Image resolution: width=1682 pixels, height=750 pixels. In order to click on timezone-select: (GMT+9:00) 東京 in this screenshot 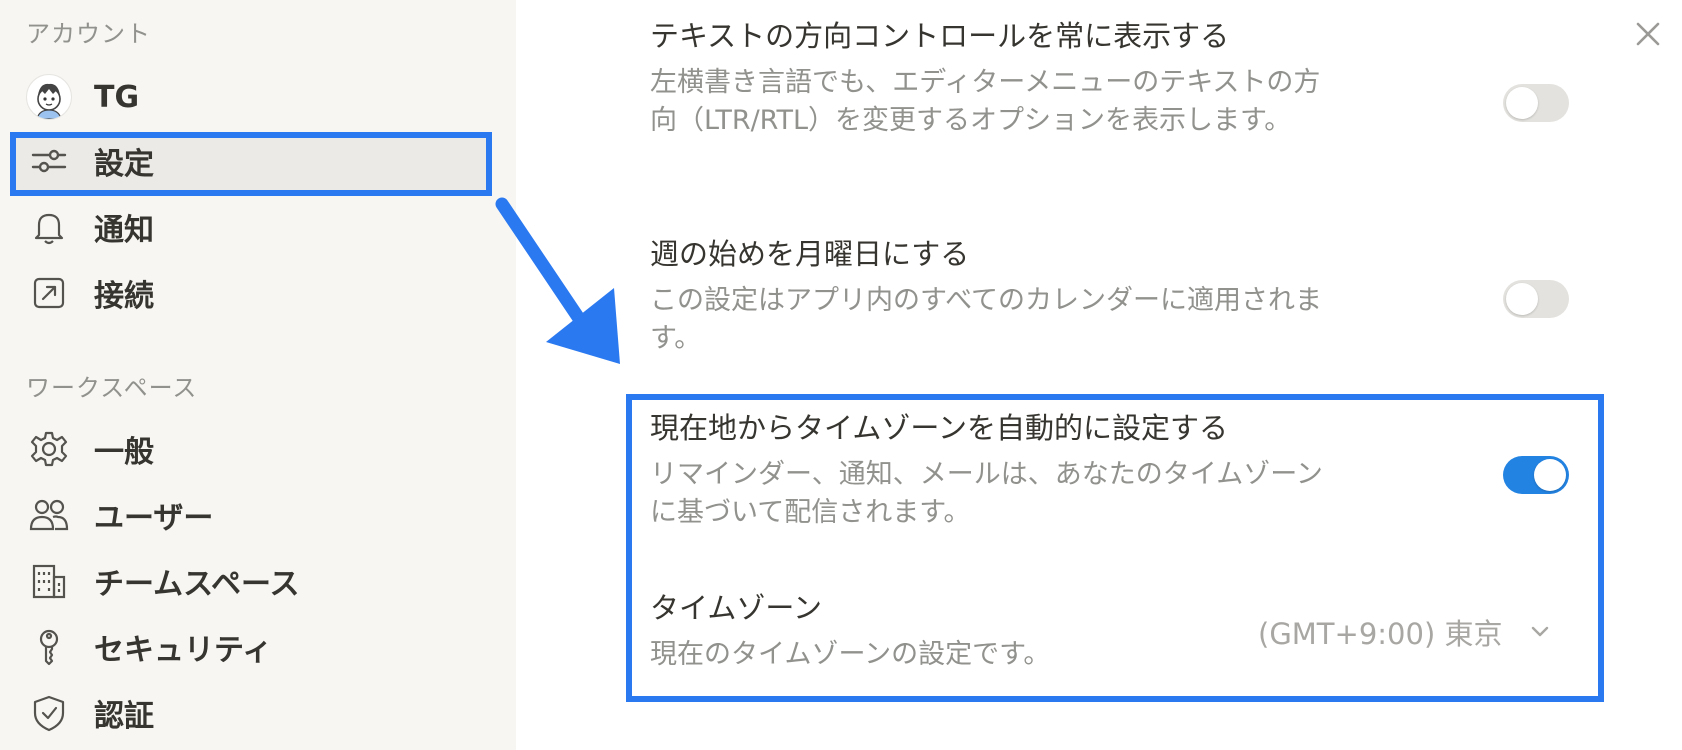, I will do `click(1406, 632)`.